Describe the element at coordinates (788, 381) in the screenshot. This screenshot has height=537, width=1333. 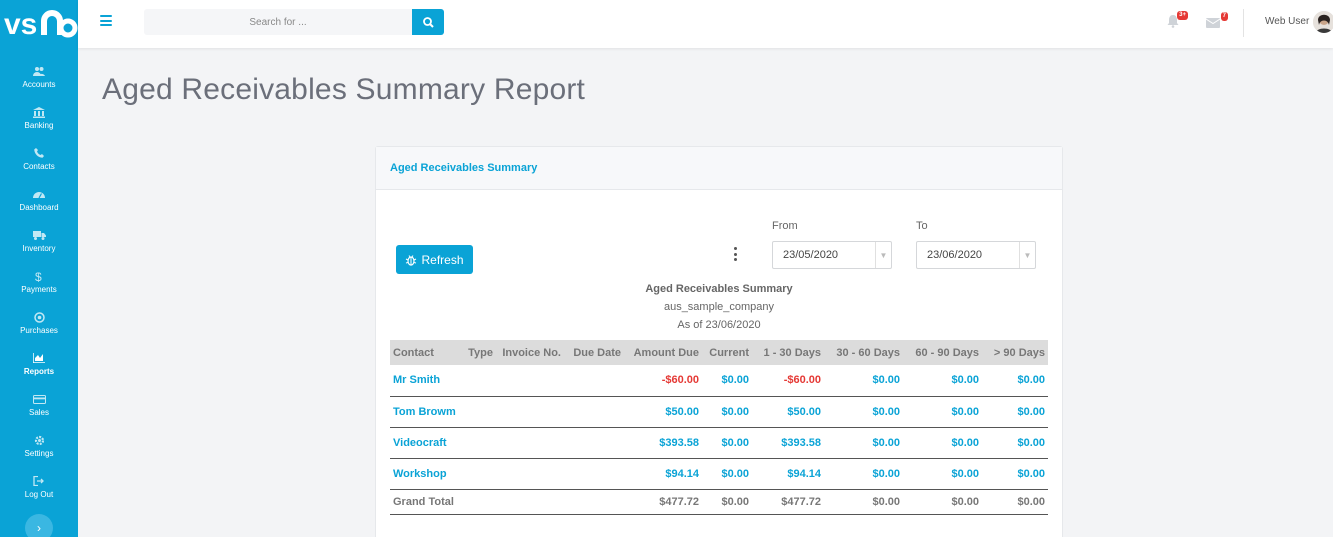
I see `days-1-30-cell: -$60.00` at that location.